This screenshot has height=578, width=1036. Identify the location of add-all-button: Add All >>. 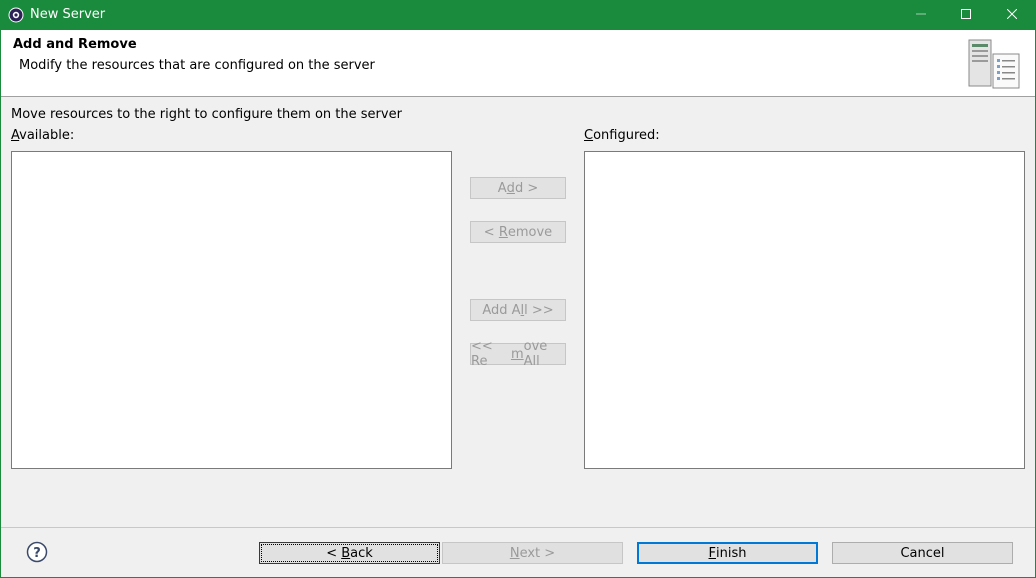
(518, 310).